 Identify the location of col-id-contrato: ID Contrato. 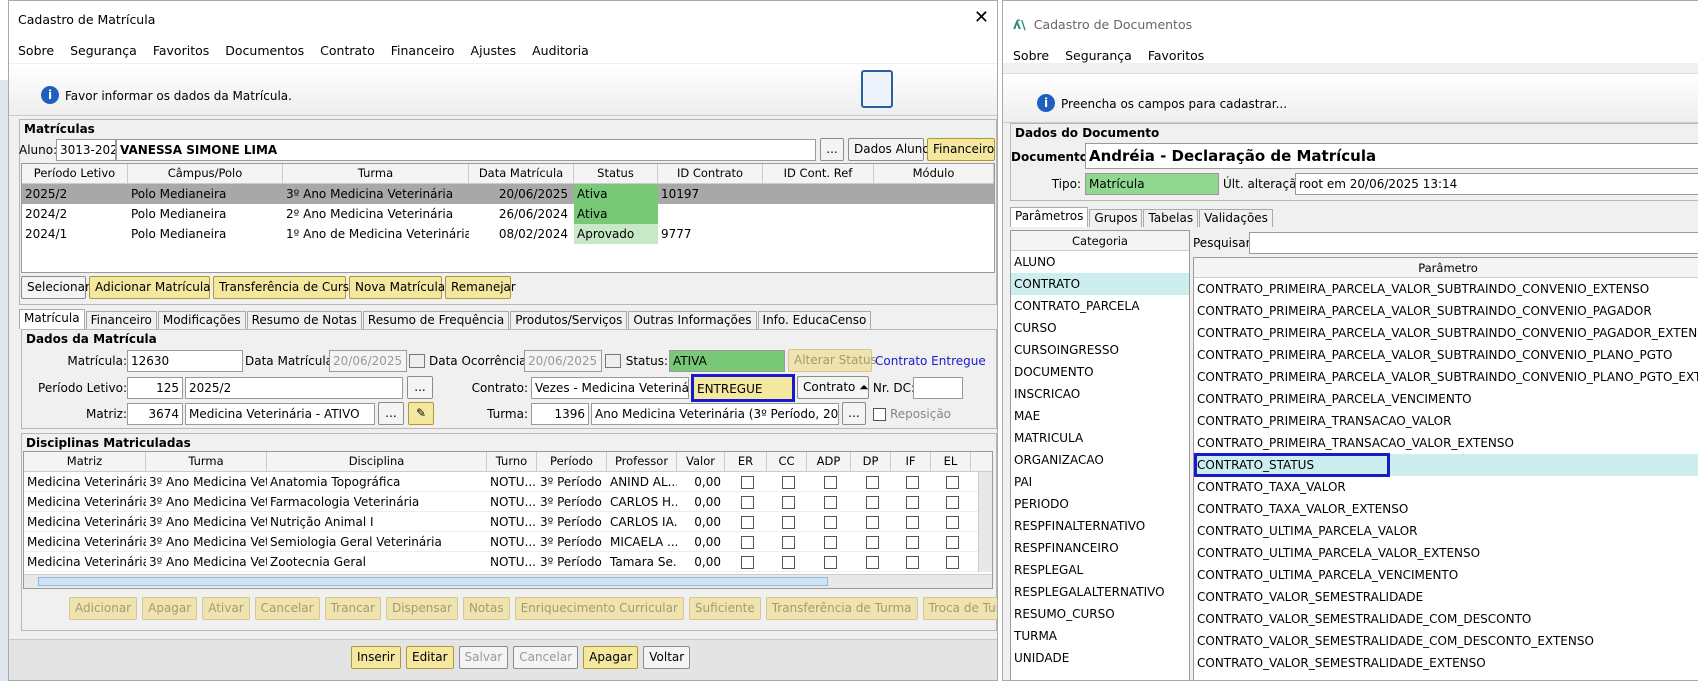
(710, 173).